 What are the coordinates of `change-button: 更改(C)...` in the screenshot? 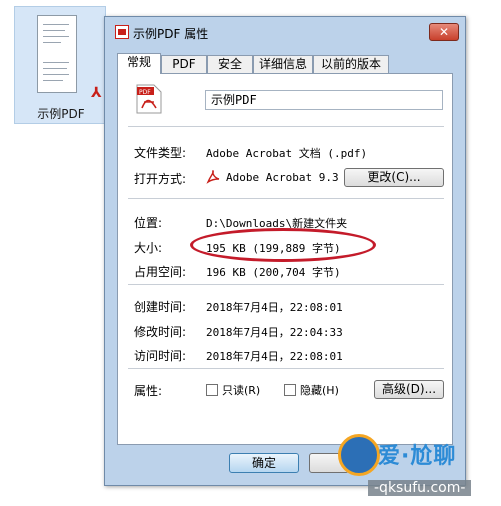 It's located at (394, 177).